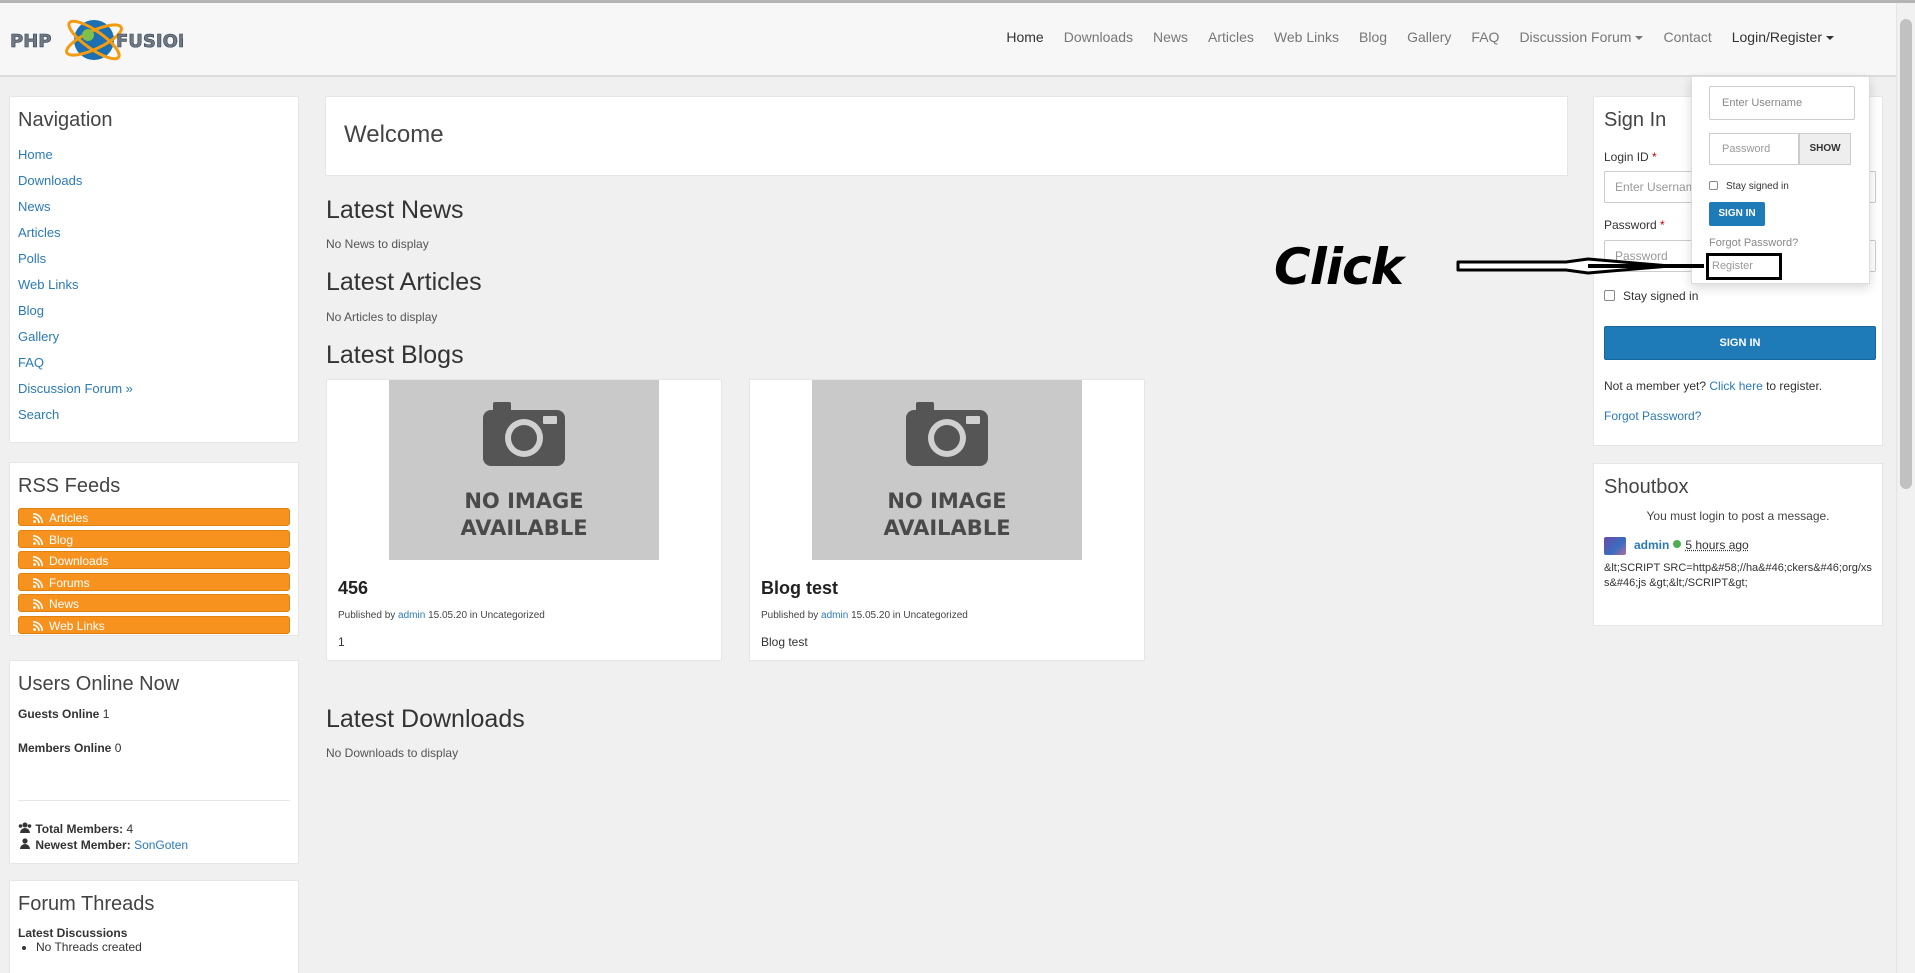 The image size is (1915, 973). What do you see at coordinates (154, 389) in the screenshot?
I see `sidebar-item-discussion-forum: Discussion Forum »` at bounding box center [154, 389].